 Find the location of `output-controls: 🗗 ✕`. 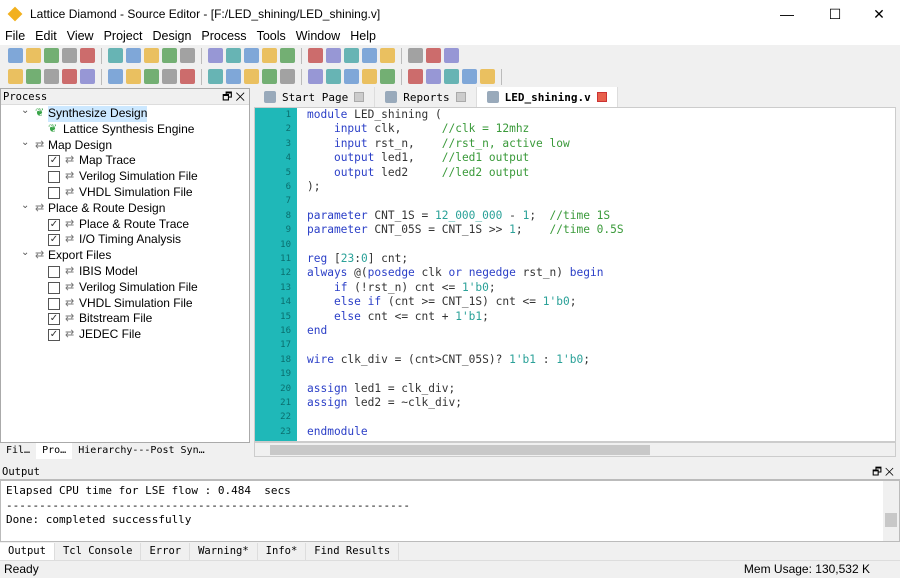

output-controls: 🗗 ✕ is located at coordinates (883, 472).